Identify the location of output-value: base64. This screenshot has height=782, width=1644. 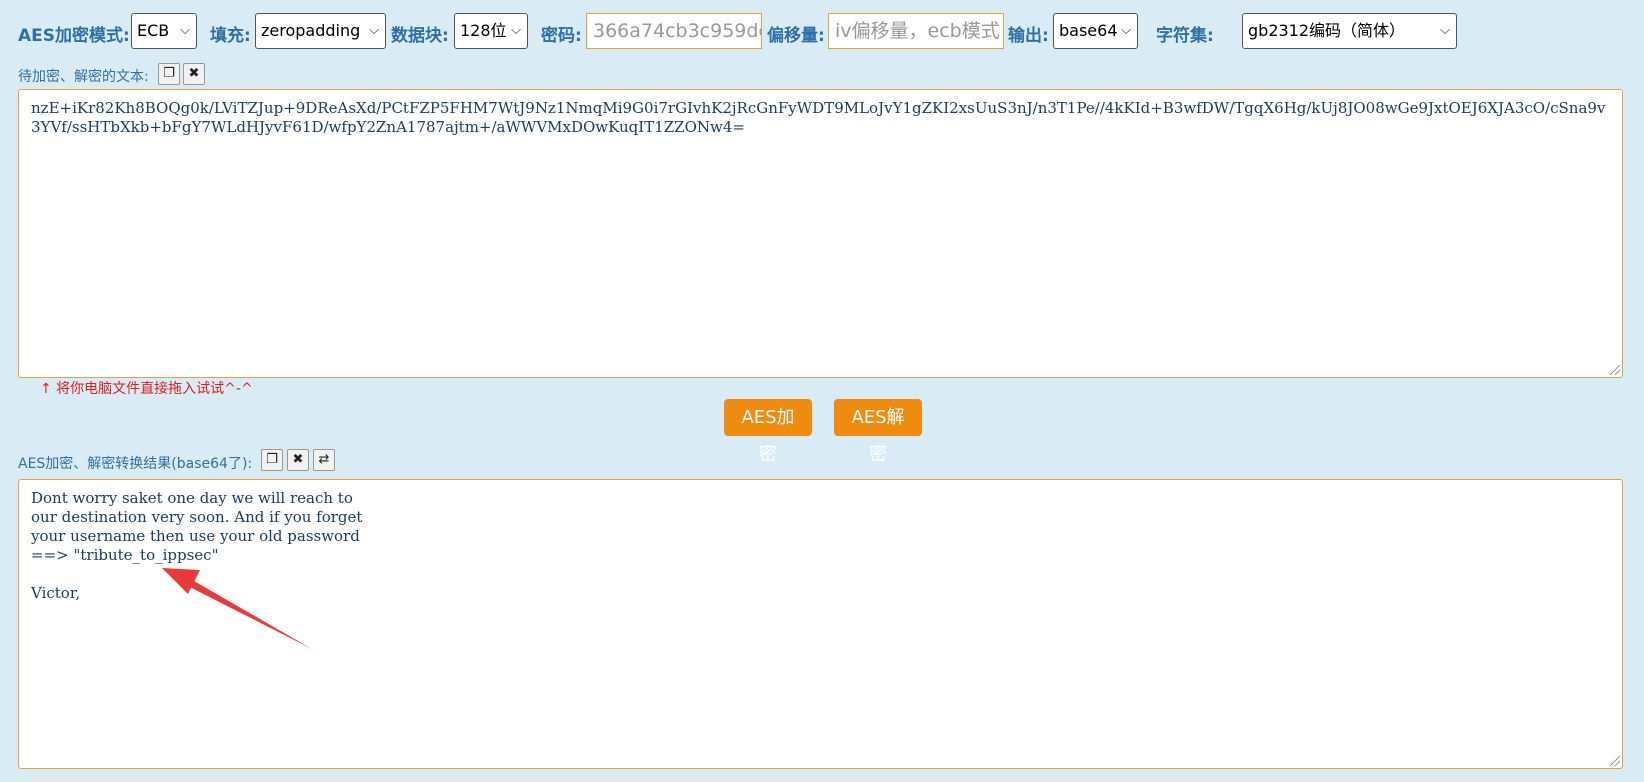
(1088, 30).